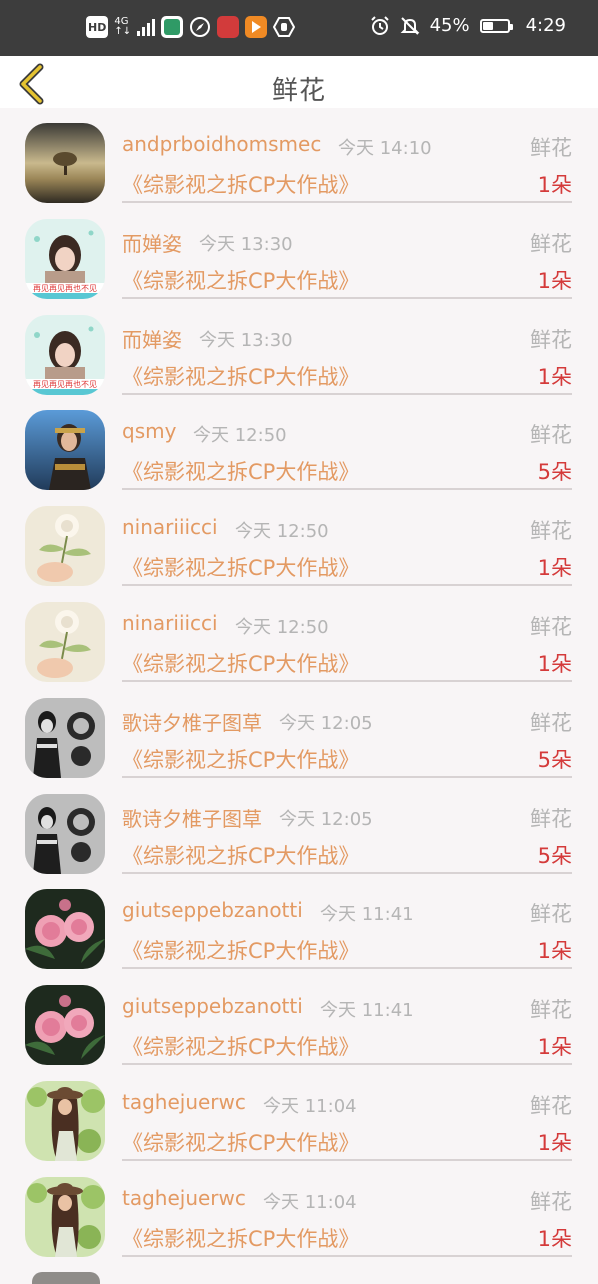 The width and height of the screenshot is (598, 1284). Describe the element at coordinates (172, 27) in the screenshot. I see `app-notification-icon` at that location.